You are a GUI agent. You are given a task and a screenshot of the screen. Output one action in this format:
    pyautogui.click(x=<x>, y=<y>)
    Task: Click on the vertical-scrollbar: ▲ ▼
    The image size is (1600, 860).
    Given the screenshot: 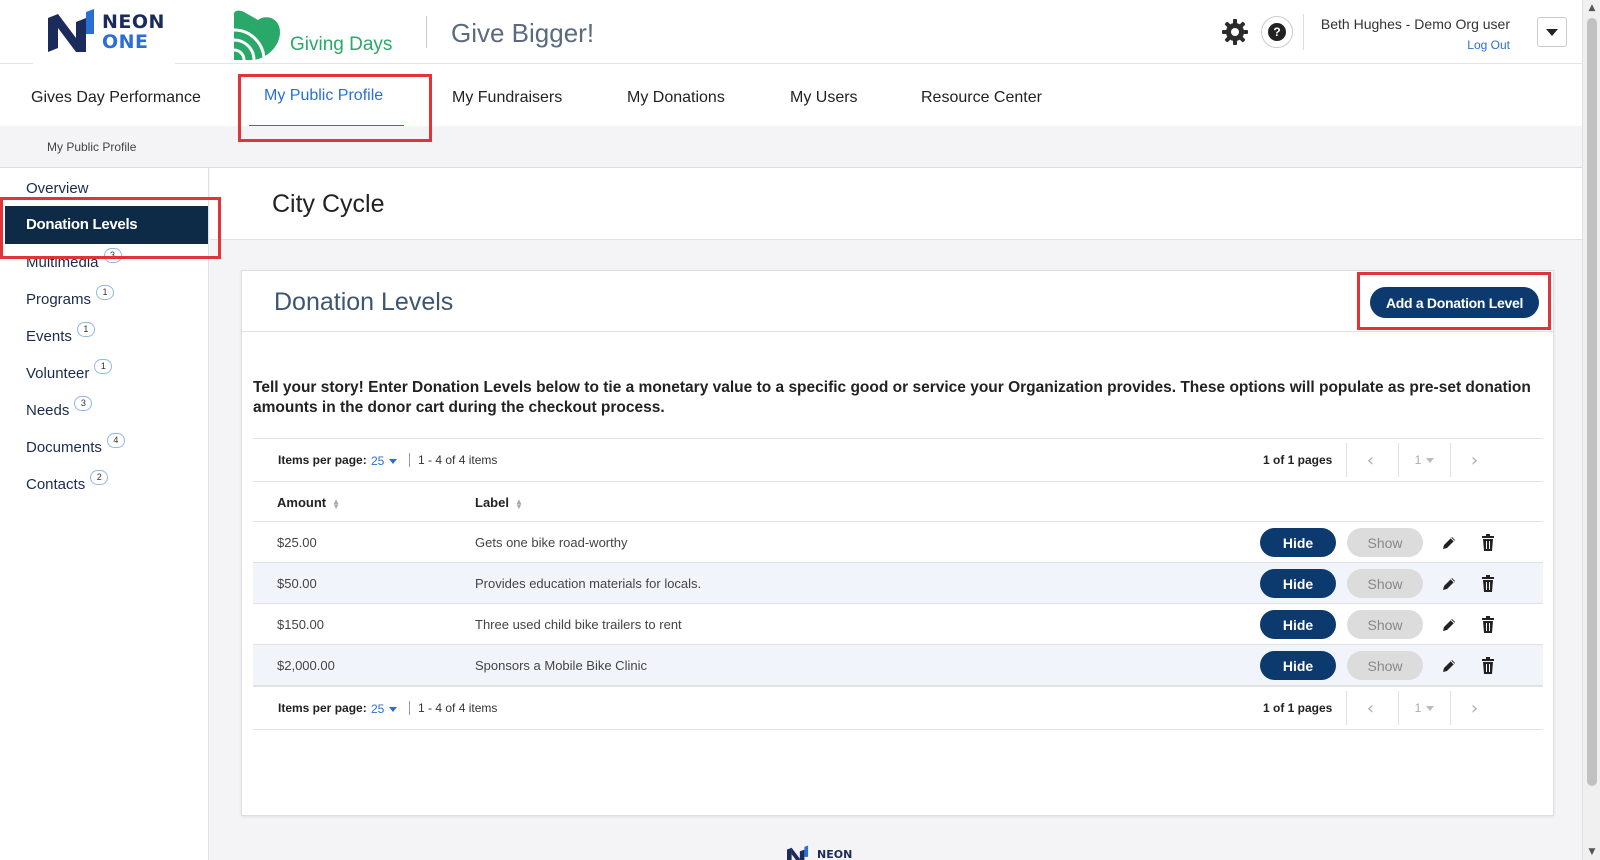 What is the action you would take?
    pyautogui.click(x=1591, y=430)
    